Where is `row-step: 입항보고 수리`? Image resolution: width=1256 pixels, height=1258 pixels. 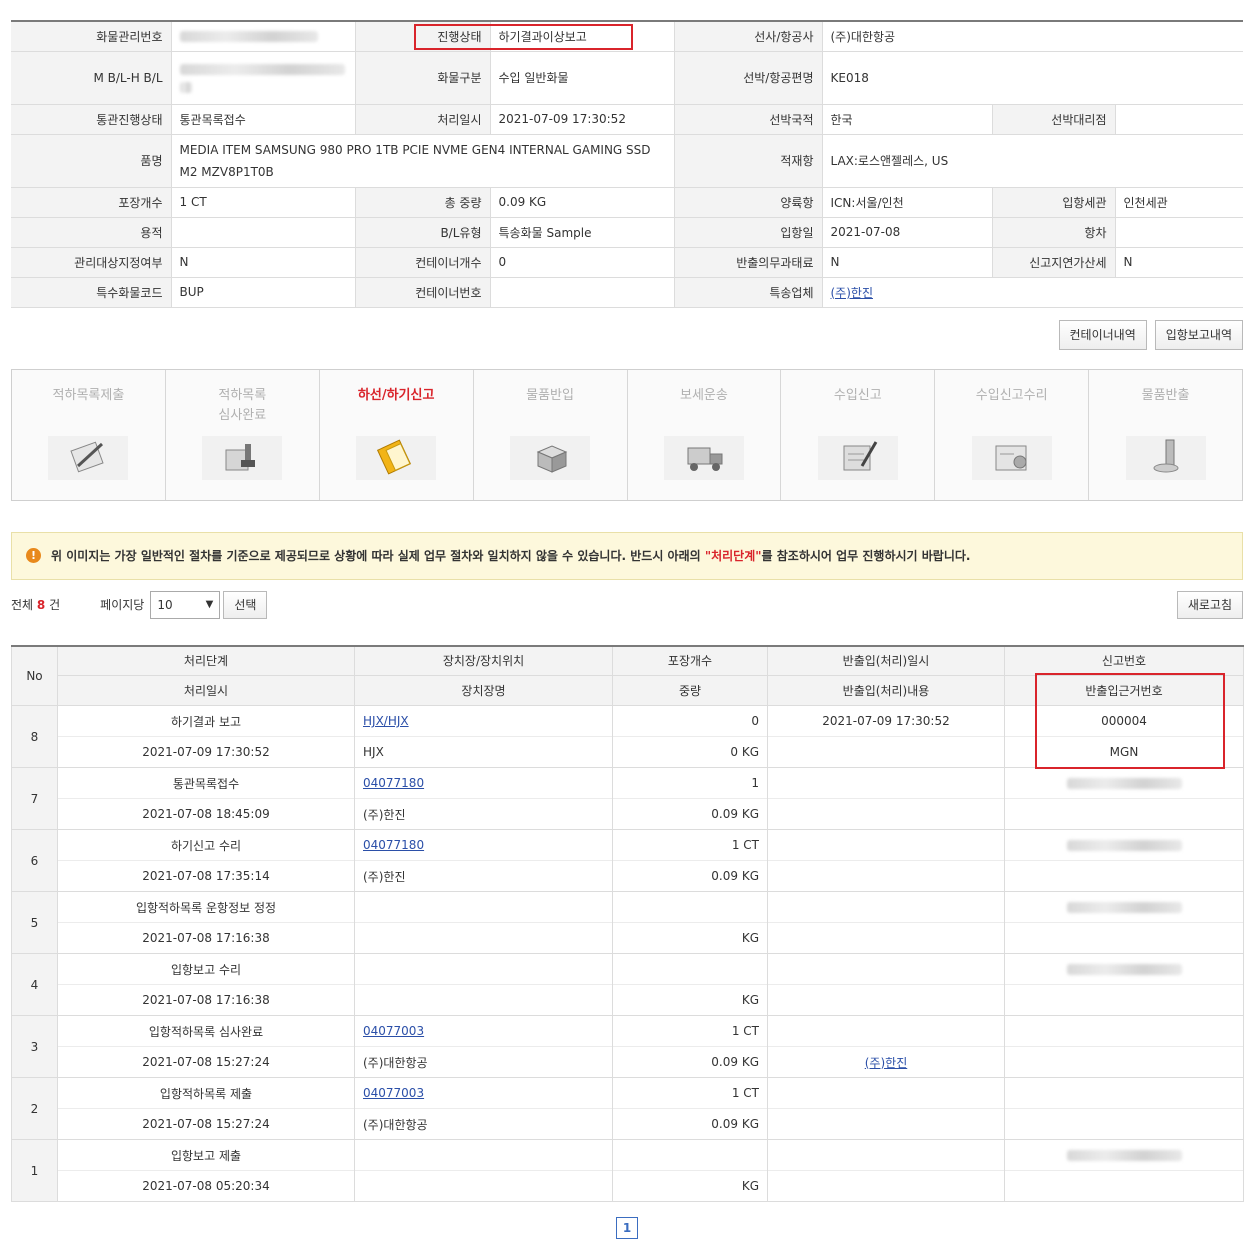
row-step: 입항보고 수리 is located at coordinates (206, 969).